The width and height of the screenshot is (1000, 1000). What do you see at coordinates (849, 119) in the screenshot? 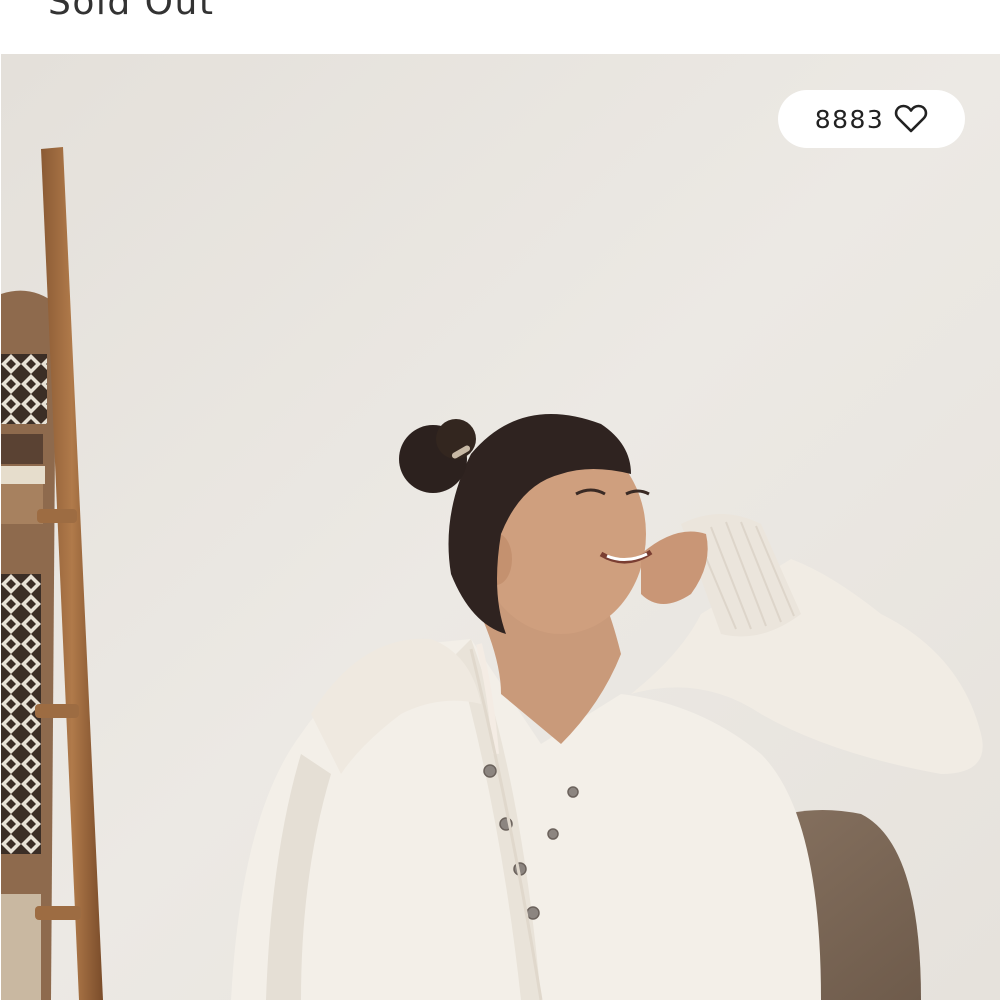
I see `favorite-count: 8883` at bounding box center [849, 119].